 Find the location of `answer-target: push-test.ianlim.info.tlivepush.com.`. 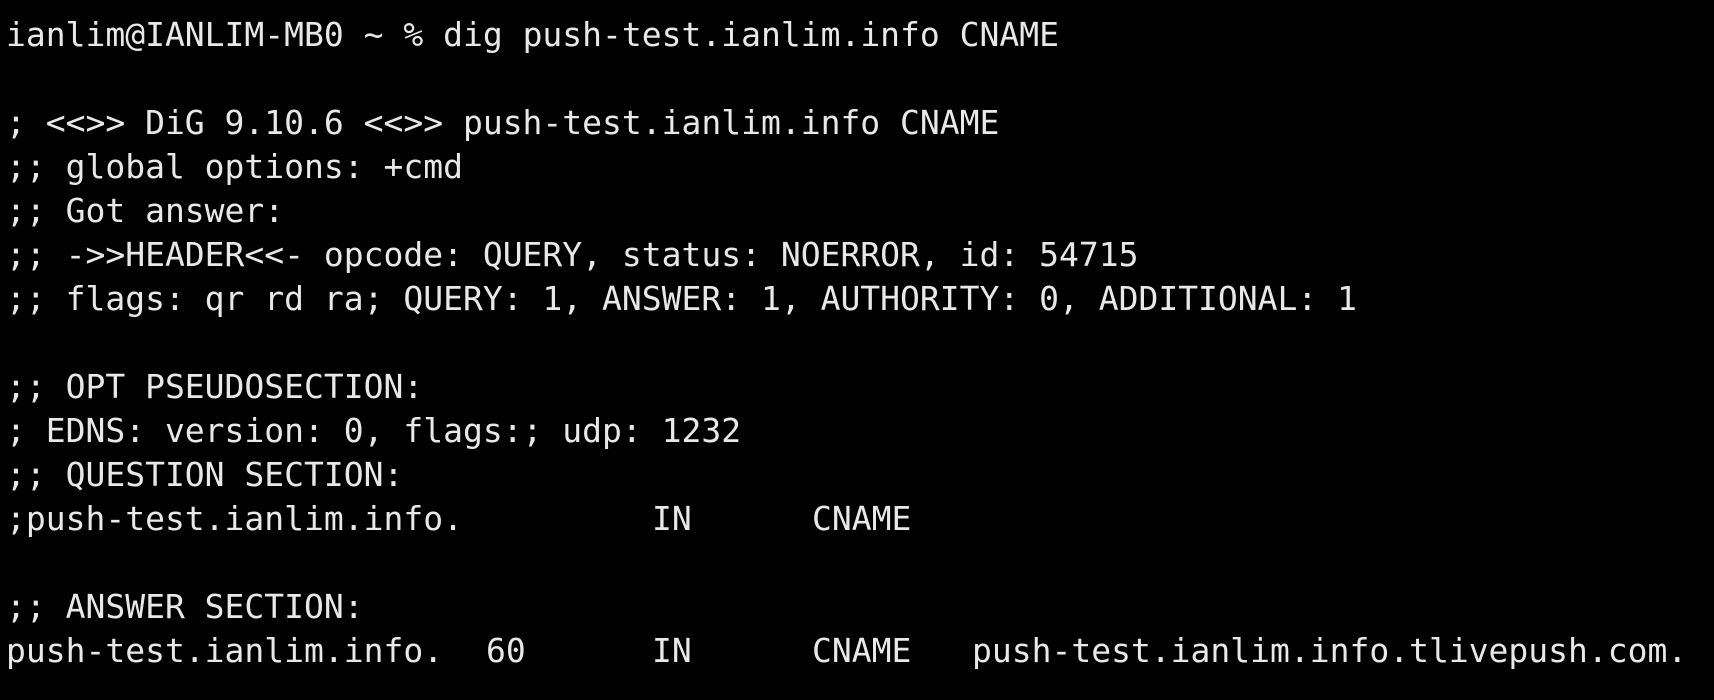

answer-target: push-test.ianlim.info.tlivepush.com. is located at coordinates (1330, 650).